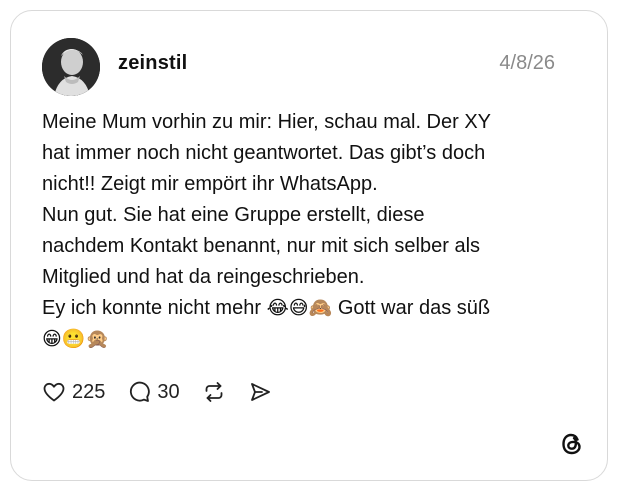 This screenshot has height=493, width=620. Describe the element at coordinates (151, 308) in the screenshot. I see `post-text-segment: Ey ich konnte nicht mehr` at that location.